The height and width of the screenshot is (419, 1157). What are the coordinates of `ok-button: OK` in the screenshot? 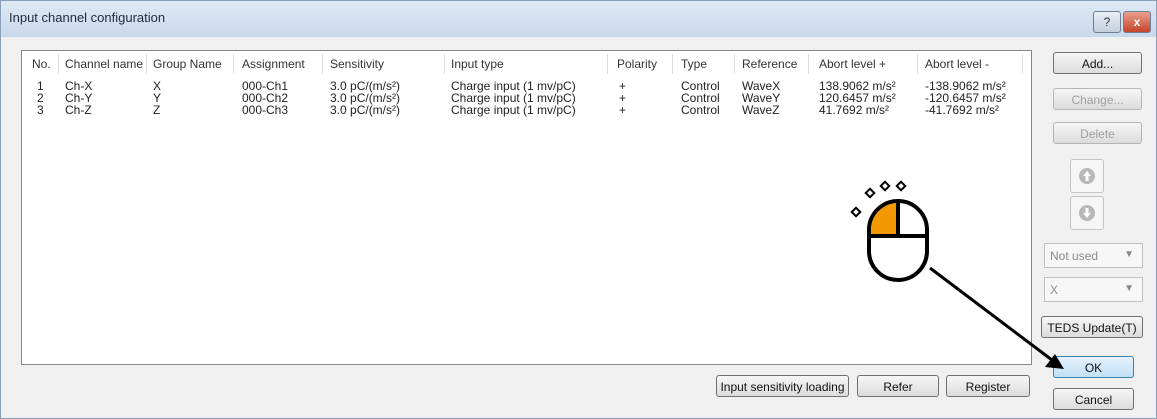 It's located at (1093, 367).